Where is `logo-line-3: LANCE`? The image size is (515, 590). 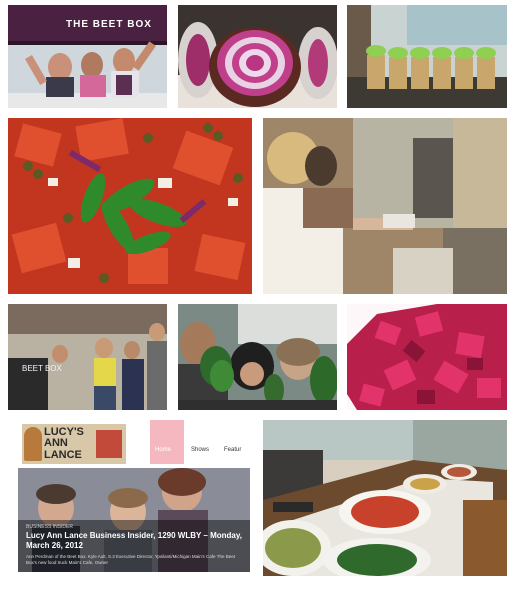 logo-line-3: LANCE is located at coordinates (63, 455).